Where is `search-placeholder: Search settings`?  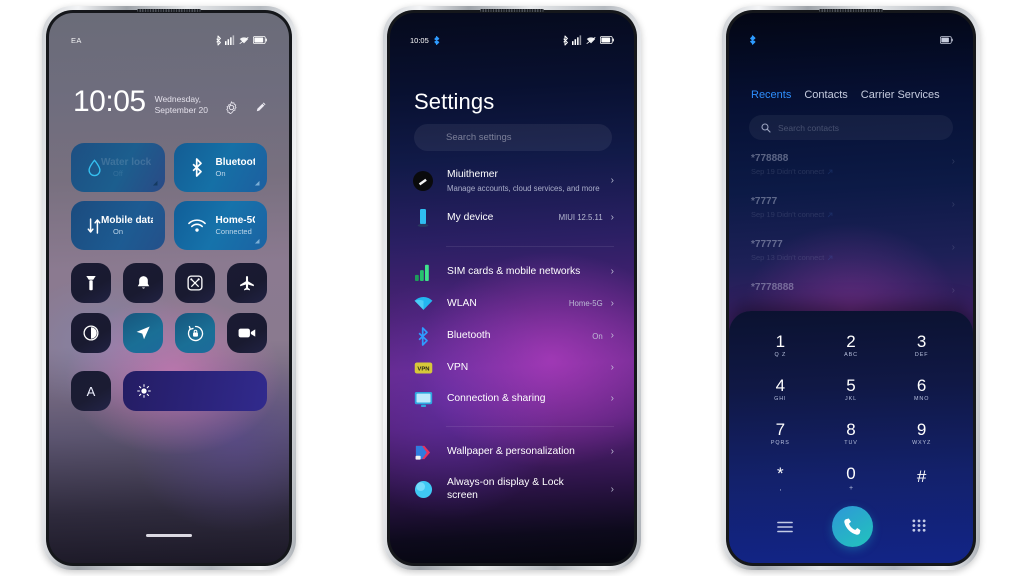
search-placeholder: Search settings is located at coordinates (479, 137).